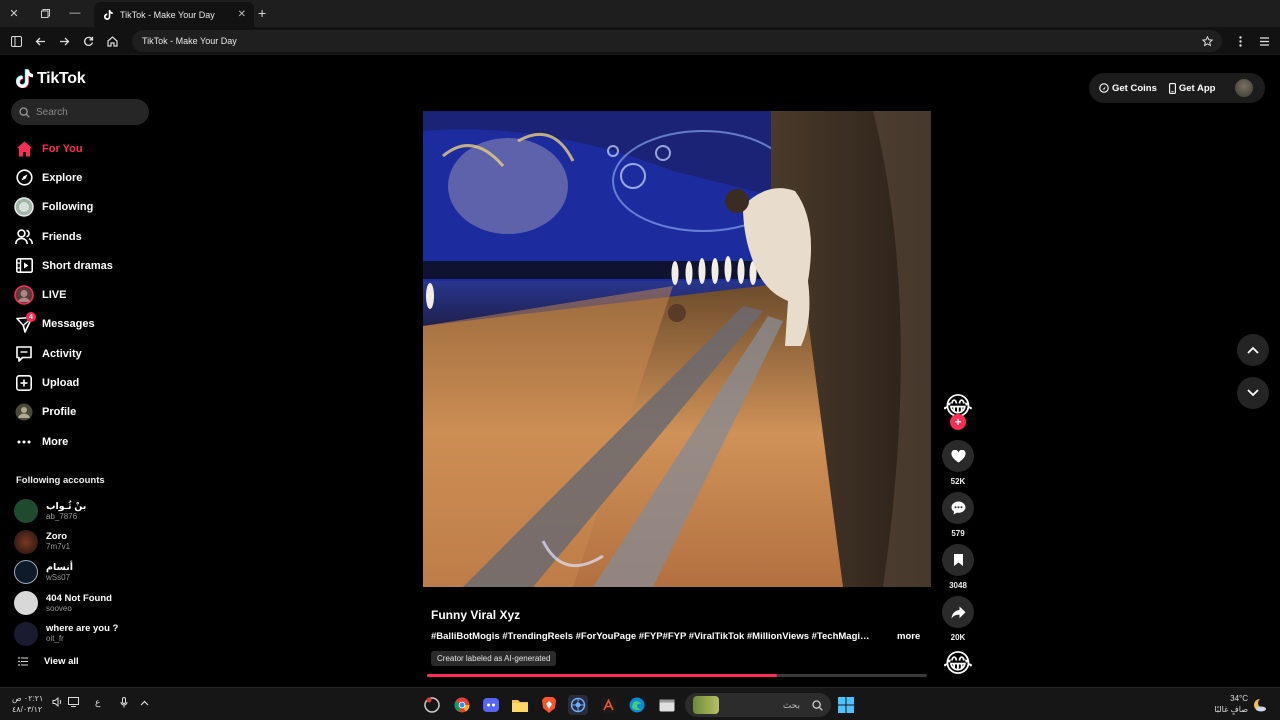 The width and height of the screenshot is (1280, 720). I want to click on new-tab-button: +, so click(262, 13).